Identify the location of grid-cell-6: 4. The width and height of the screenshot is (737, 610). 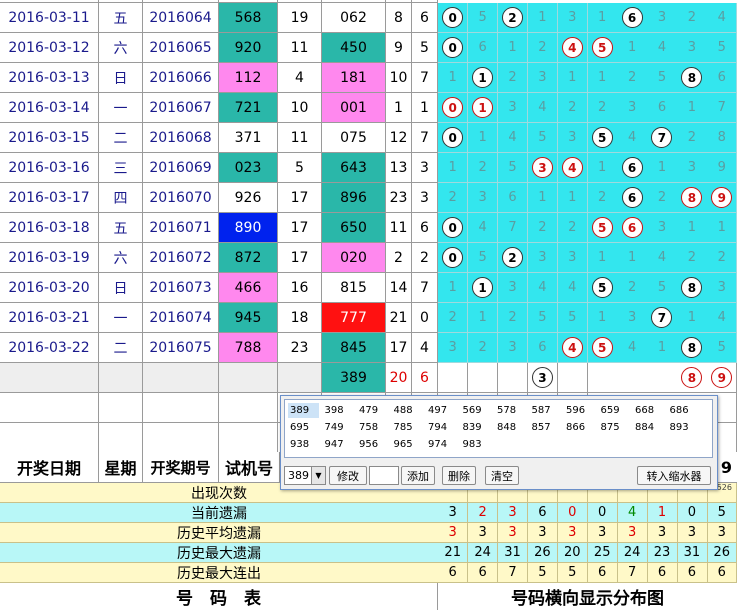
(632, 138).